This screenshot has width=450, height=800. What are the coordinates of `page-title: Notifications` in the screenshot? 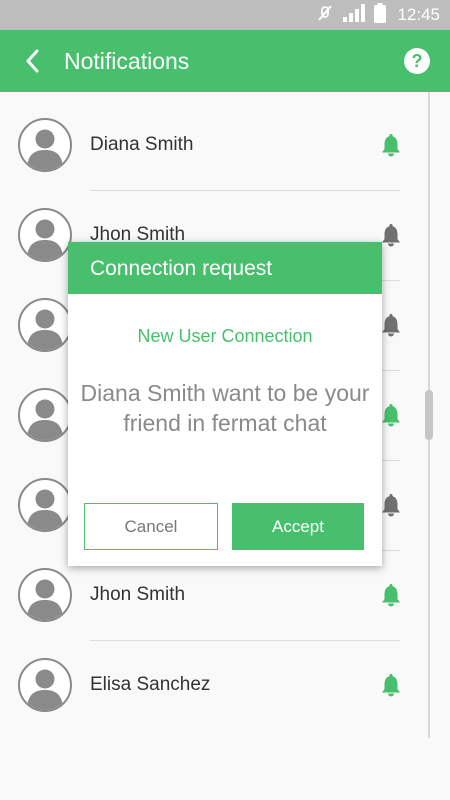 It's located at (127, 61).